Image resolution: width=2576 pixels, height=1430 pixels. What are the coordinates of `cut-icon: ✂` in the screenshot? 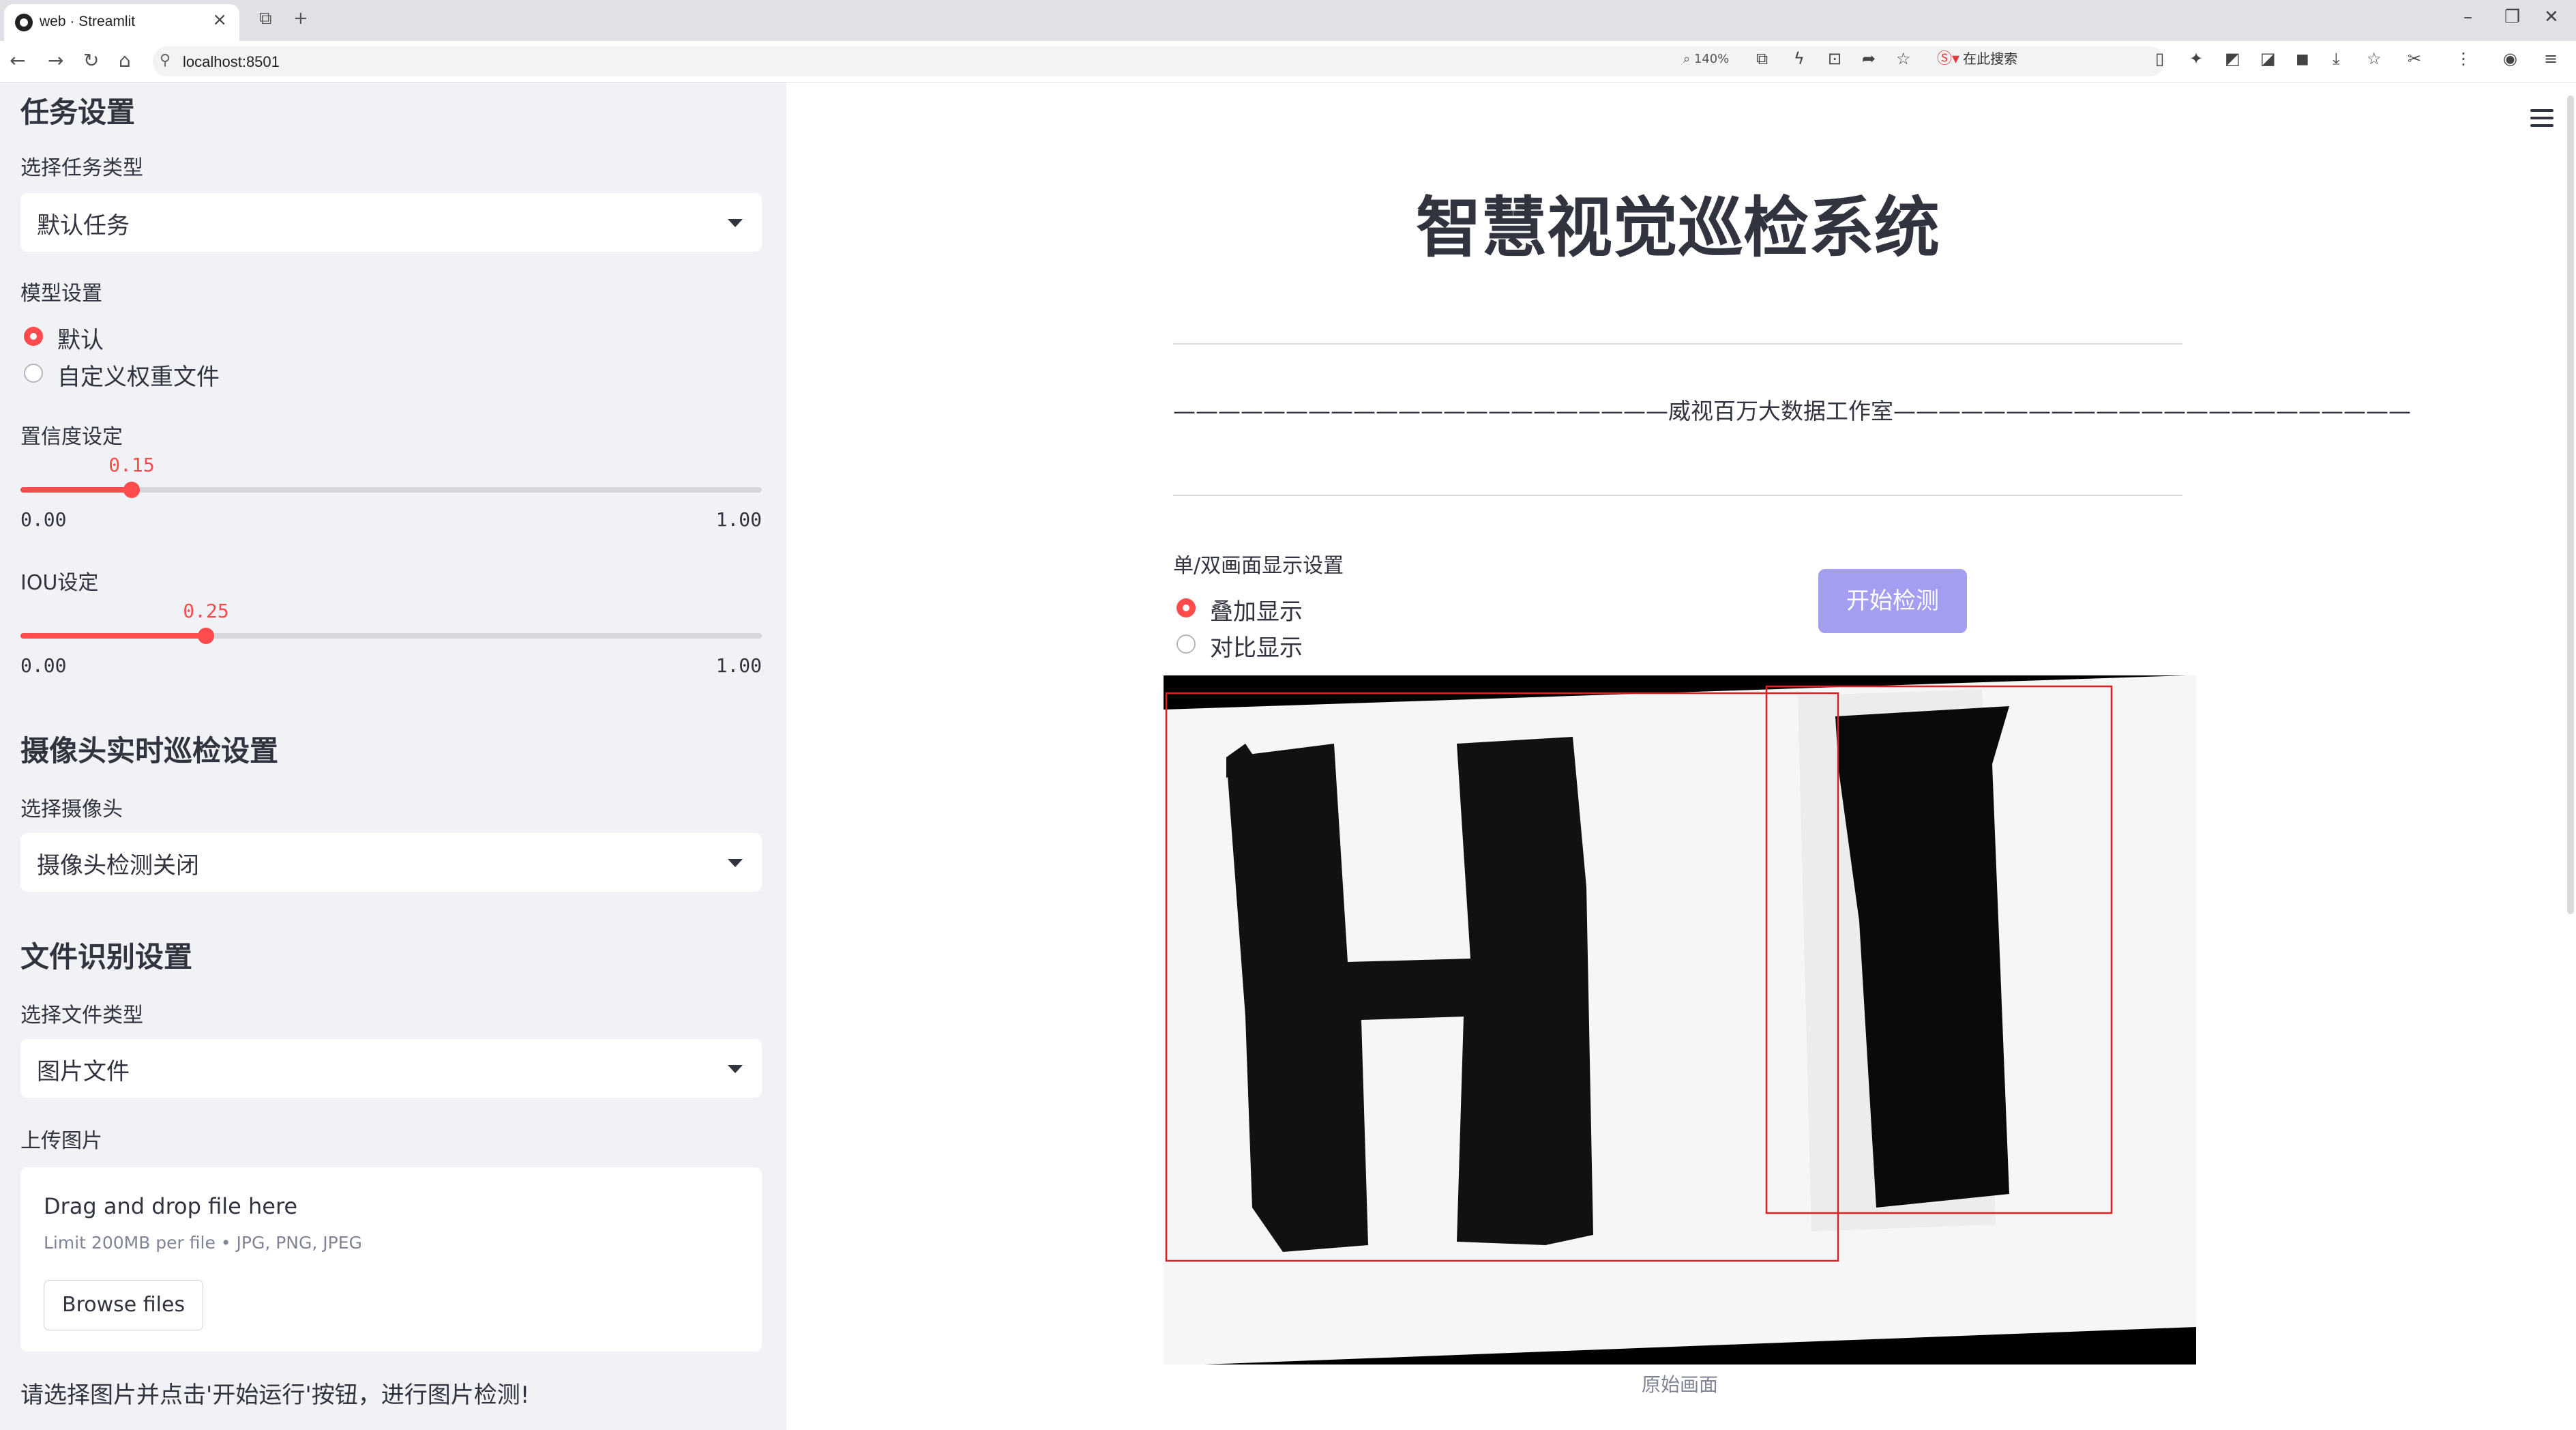 It's located at (2414, 59).